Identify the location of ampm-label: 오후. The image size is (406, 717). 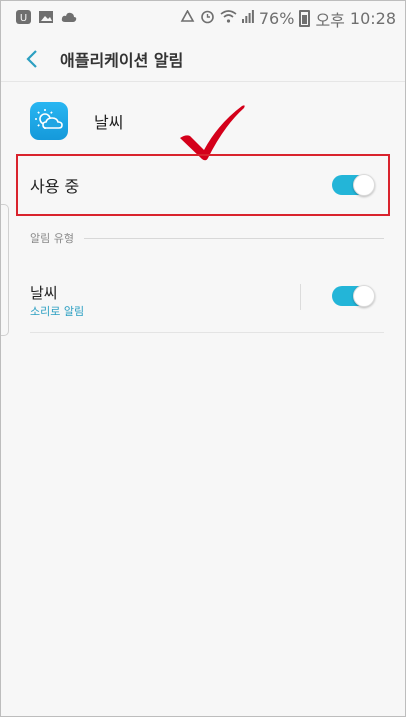
(330, 20).